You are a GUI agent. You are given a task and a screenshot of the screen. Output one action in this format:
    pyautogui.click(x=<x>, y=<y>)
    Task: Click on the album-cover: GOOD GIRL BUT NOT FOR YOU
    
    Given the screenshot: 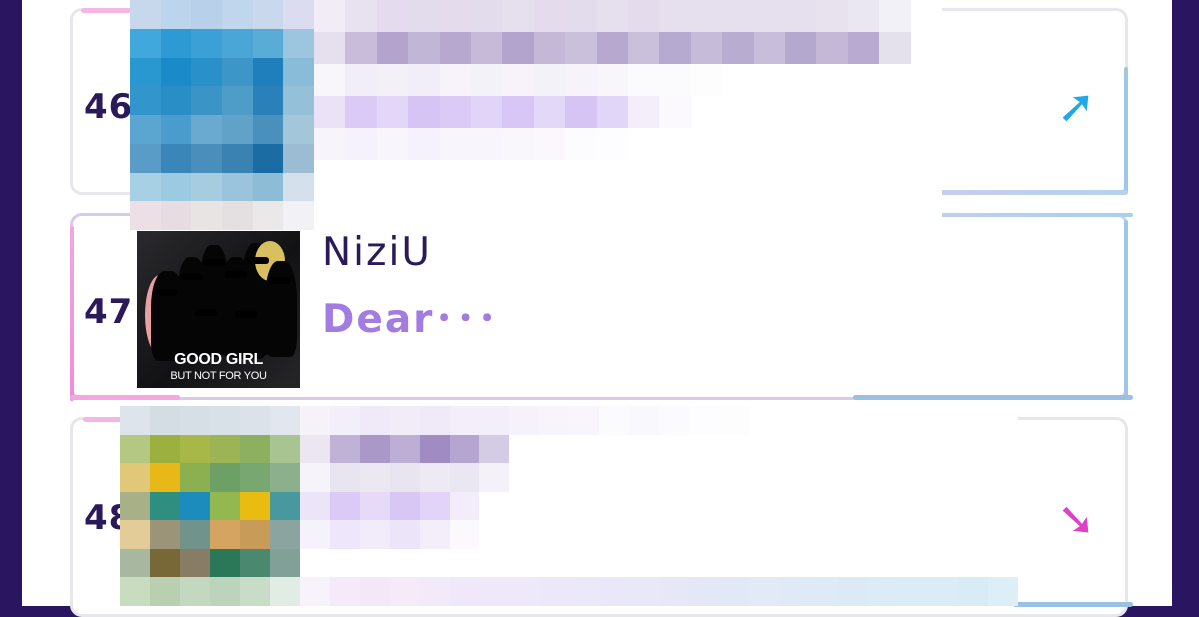 What is the action you would take?
    pyautogui.click(x=218, y=309)
    